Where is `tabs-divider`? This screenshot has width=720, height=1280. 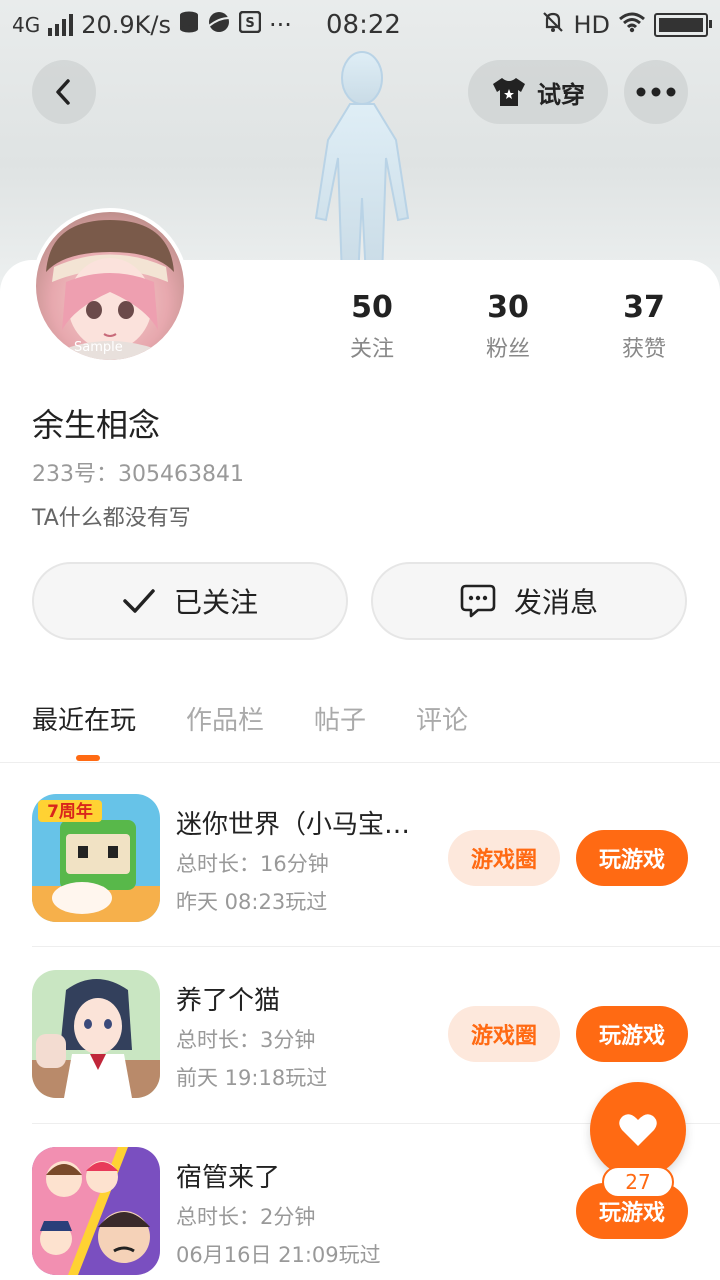 tabs-divider is located at coordinates (360, 762).